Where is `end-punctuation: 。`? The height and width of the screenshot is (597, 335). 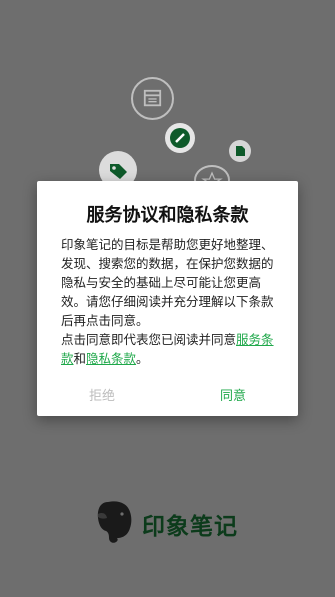 end-punctuation: 。 is located at coordinates (142, 358).